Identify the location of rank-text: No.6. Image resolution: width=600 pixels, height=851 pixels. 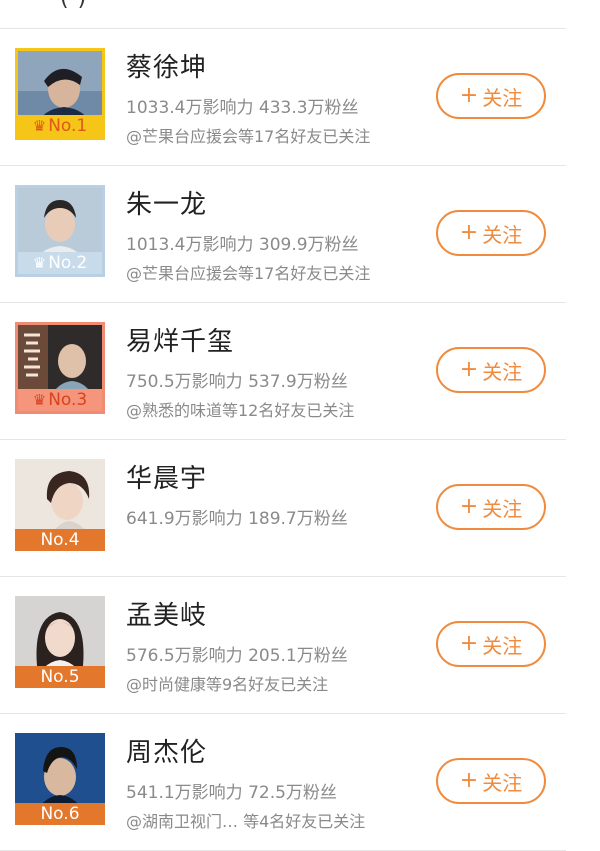
(60, 814).